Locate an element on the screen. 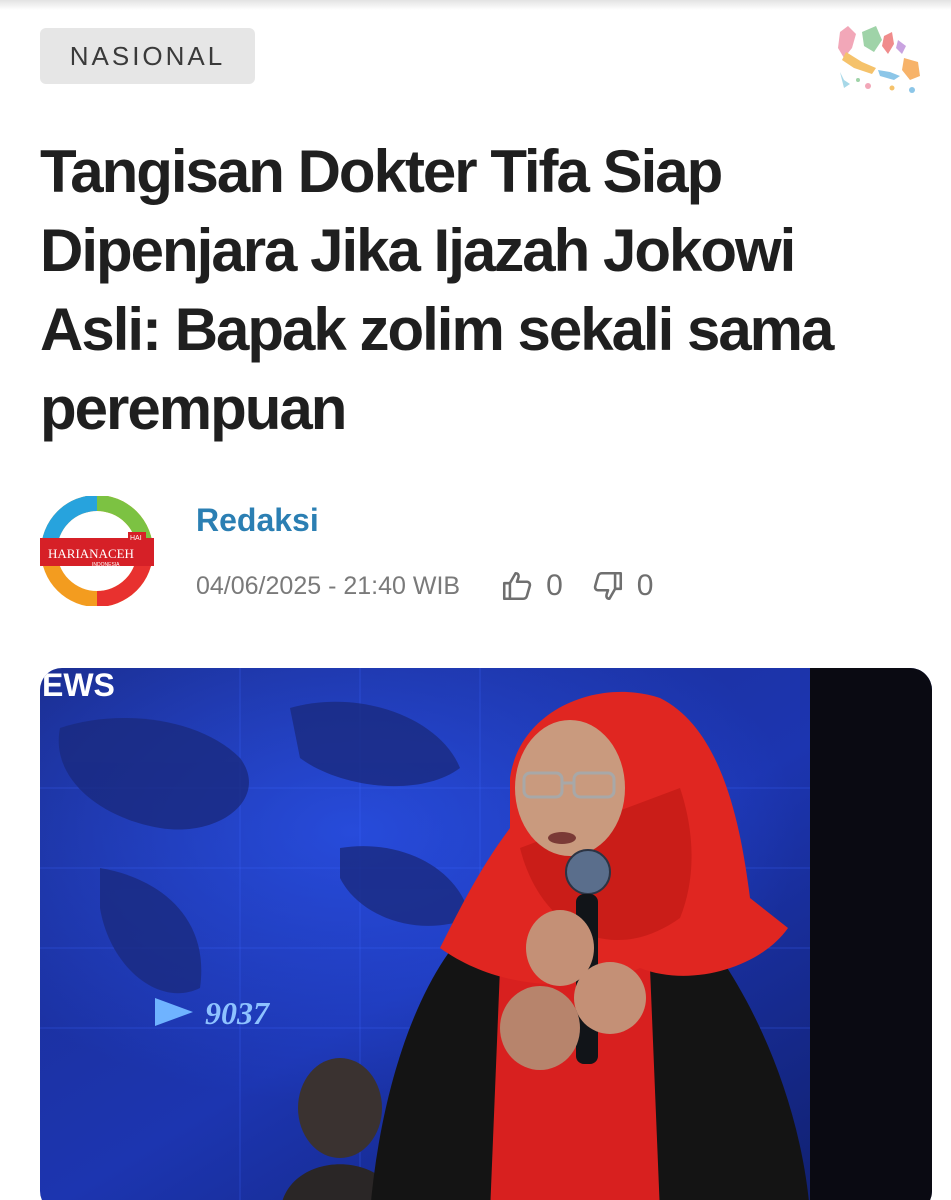 The height and width of the screenshot is (1200, 951). like-button: 0 is located at coordinates (531, 586).